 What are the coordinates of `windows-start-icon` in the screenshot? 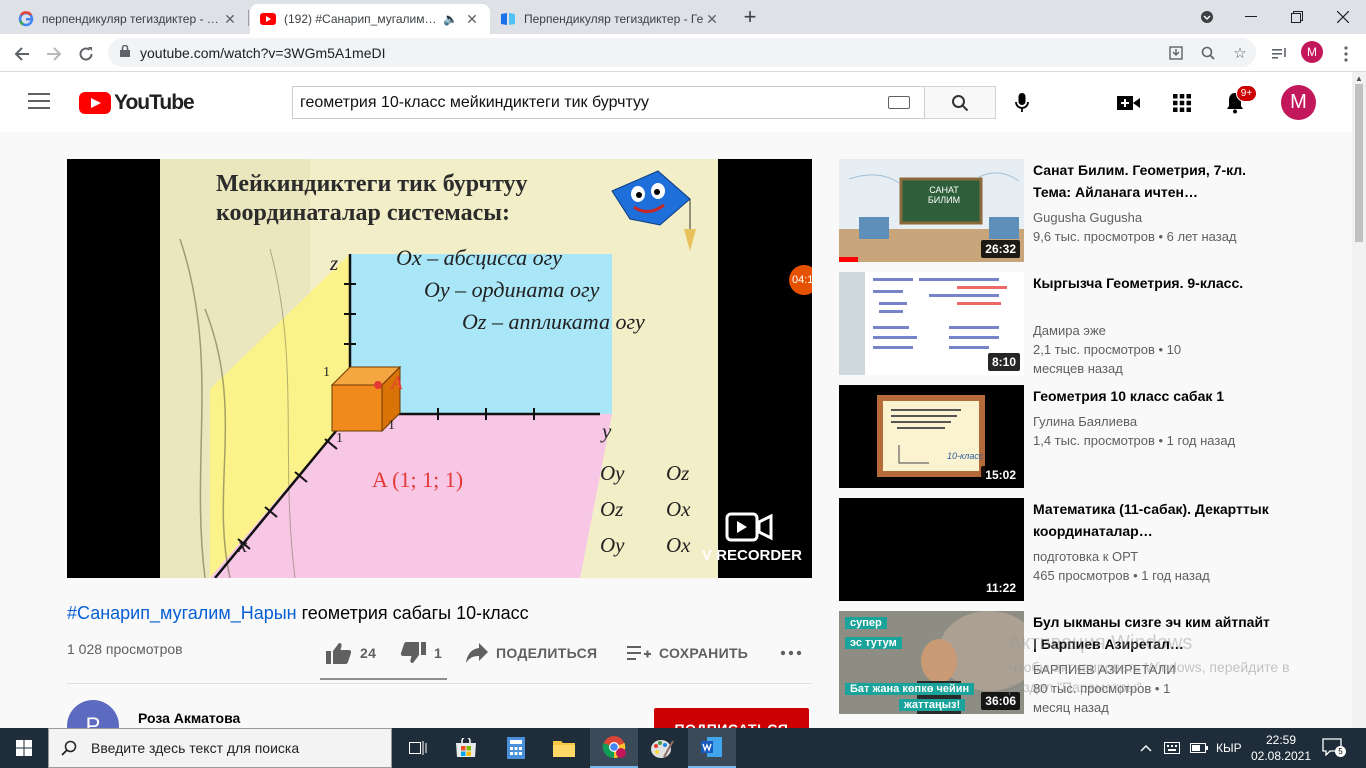 It's located at (24, 748).